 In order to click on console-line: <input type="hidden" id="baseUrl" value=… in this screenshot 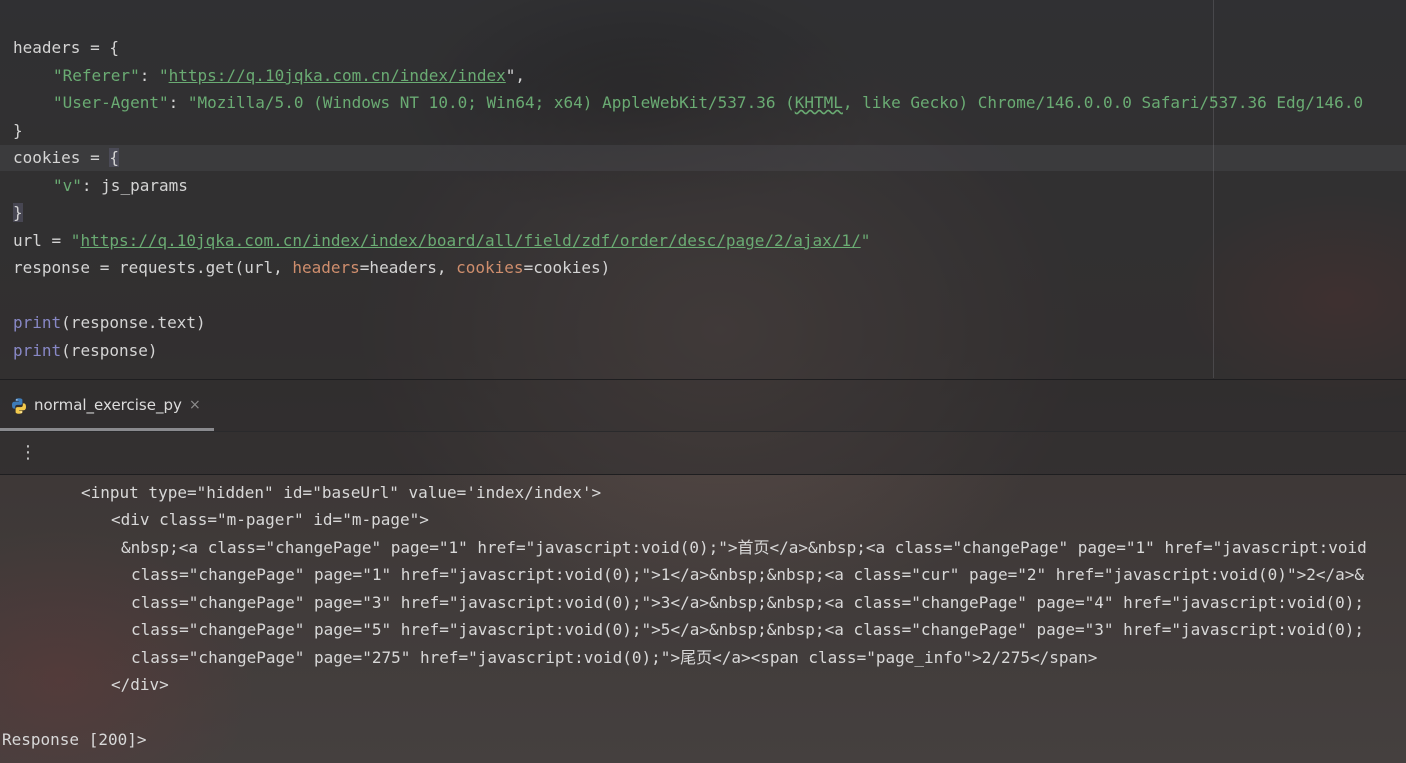, I will do `click(341, 492)`.